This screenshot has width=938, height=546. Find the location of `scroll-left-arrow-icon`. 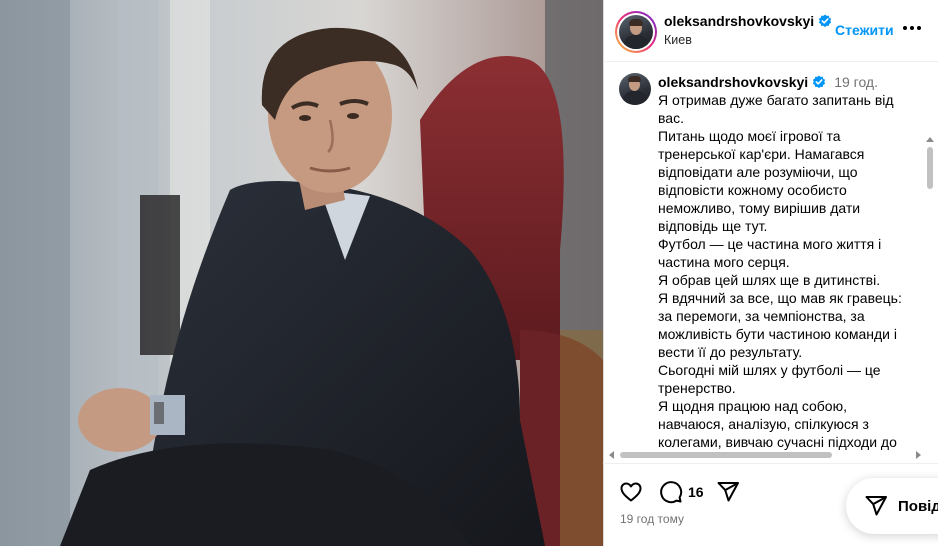

scroll-left-arrow-icon is located at coordinates (611, 455).